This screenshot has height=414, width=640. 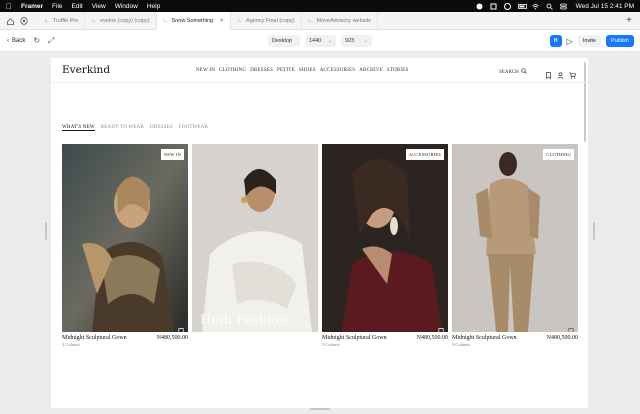 What do you see at coordinates (32, 6) in the screenshot?
I see `menu-app-name: Framer` at bounding box center [32, 6].